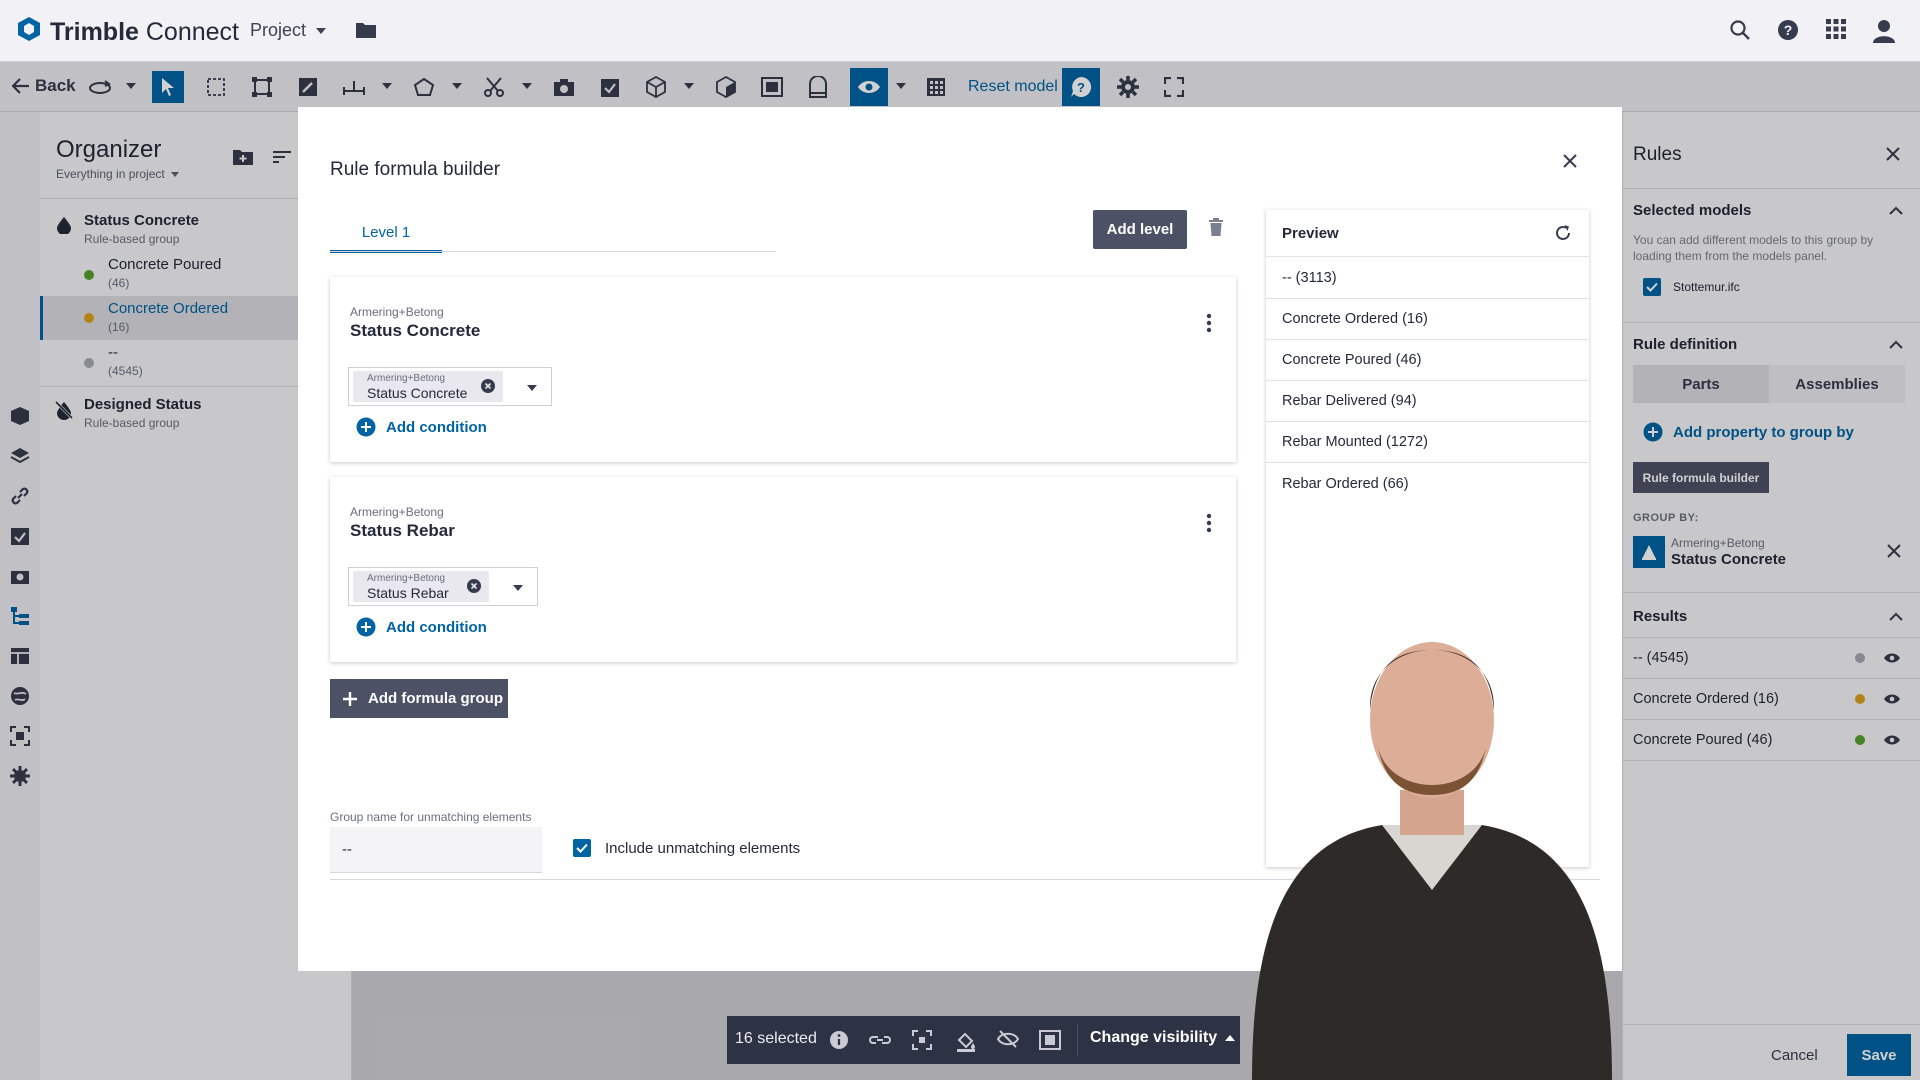 The image size is (1920, 1080). Describe the element at coordinates (29, 29) in the screenshot. I see `trimble-logo-icon` at that location.